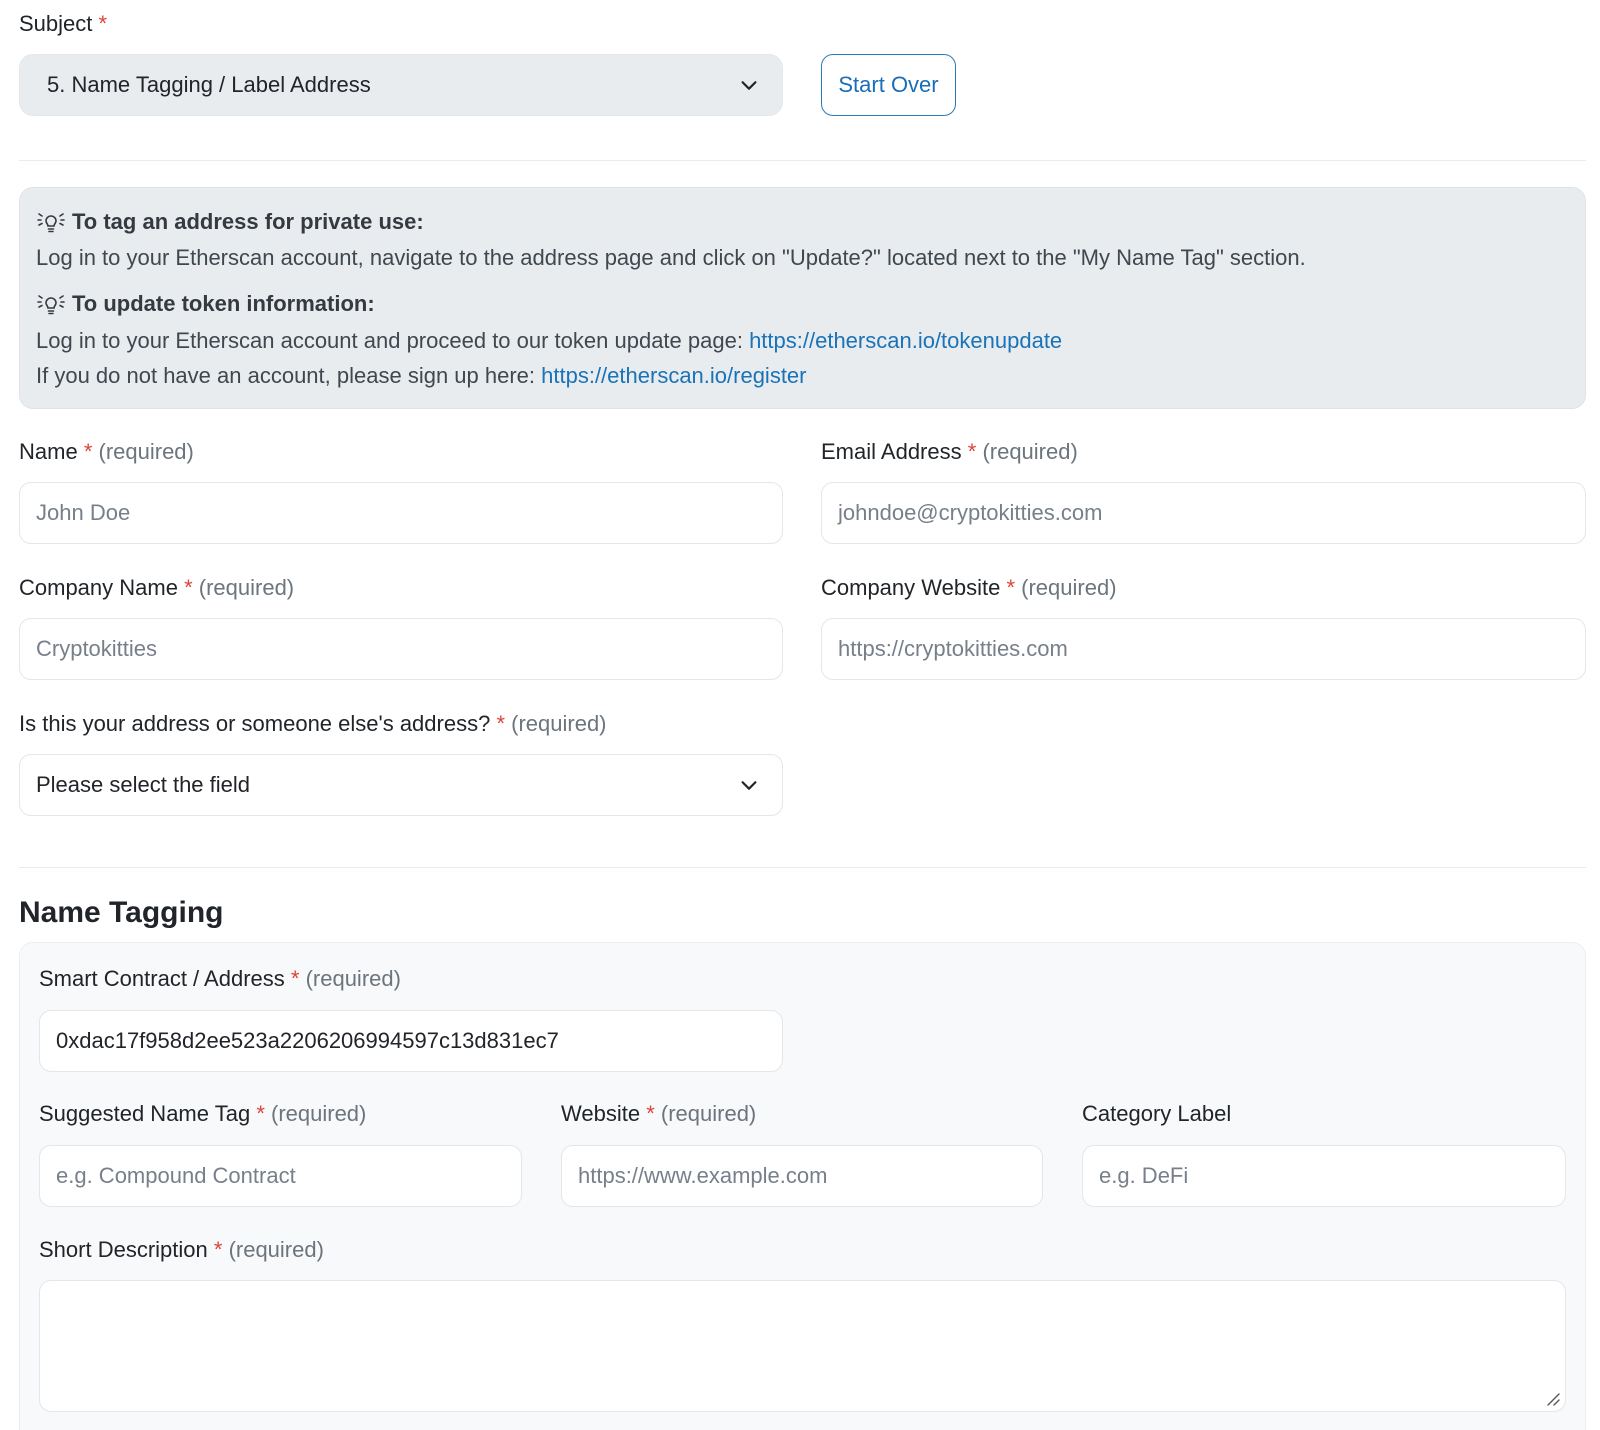 The image size is (1600, 1430). What do you see at coordinates (123, 1249) in the screenshot?
I see `description-label-text: Short Description` at bounding box center [123, 1249].